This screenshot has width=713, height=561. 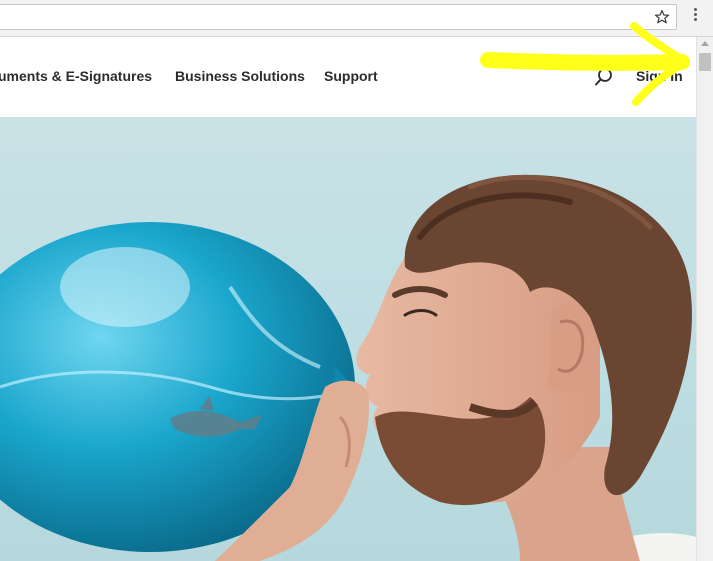 I want to click on nav-item-support: Support, so click(x=351, y=76).